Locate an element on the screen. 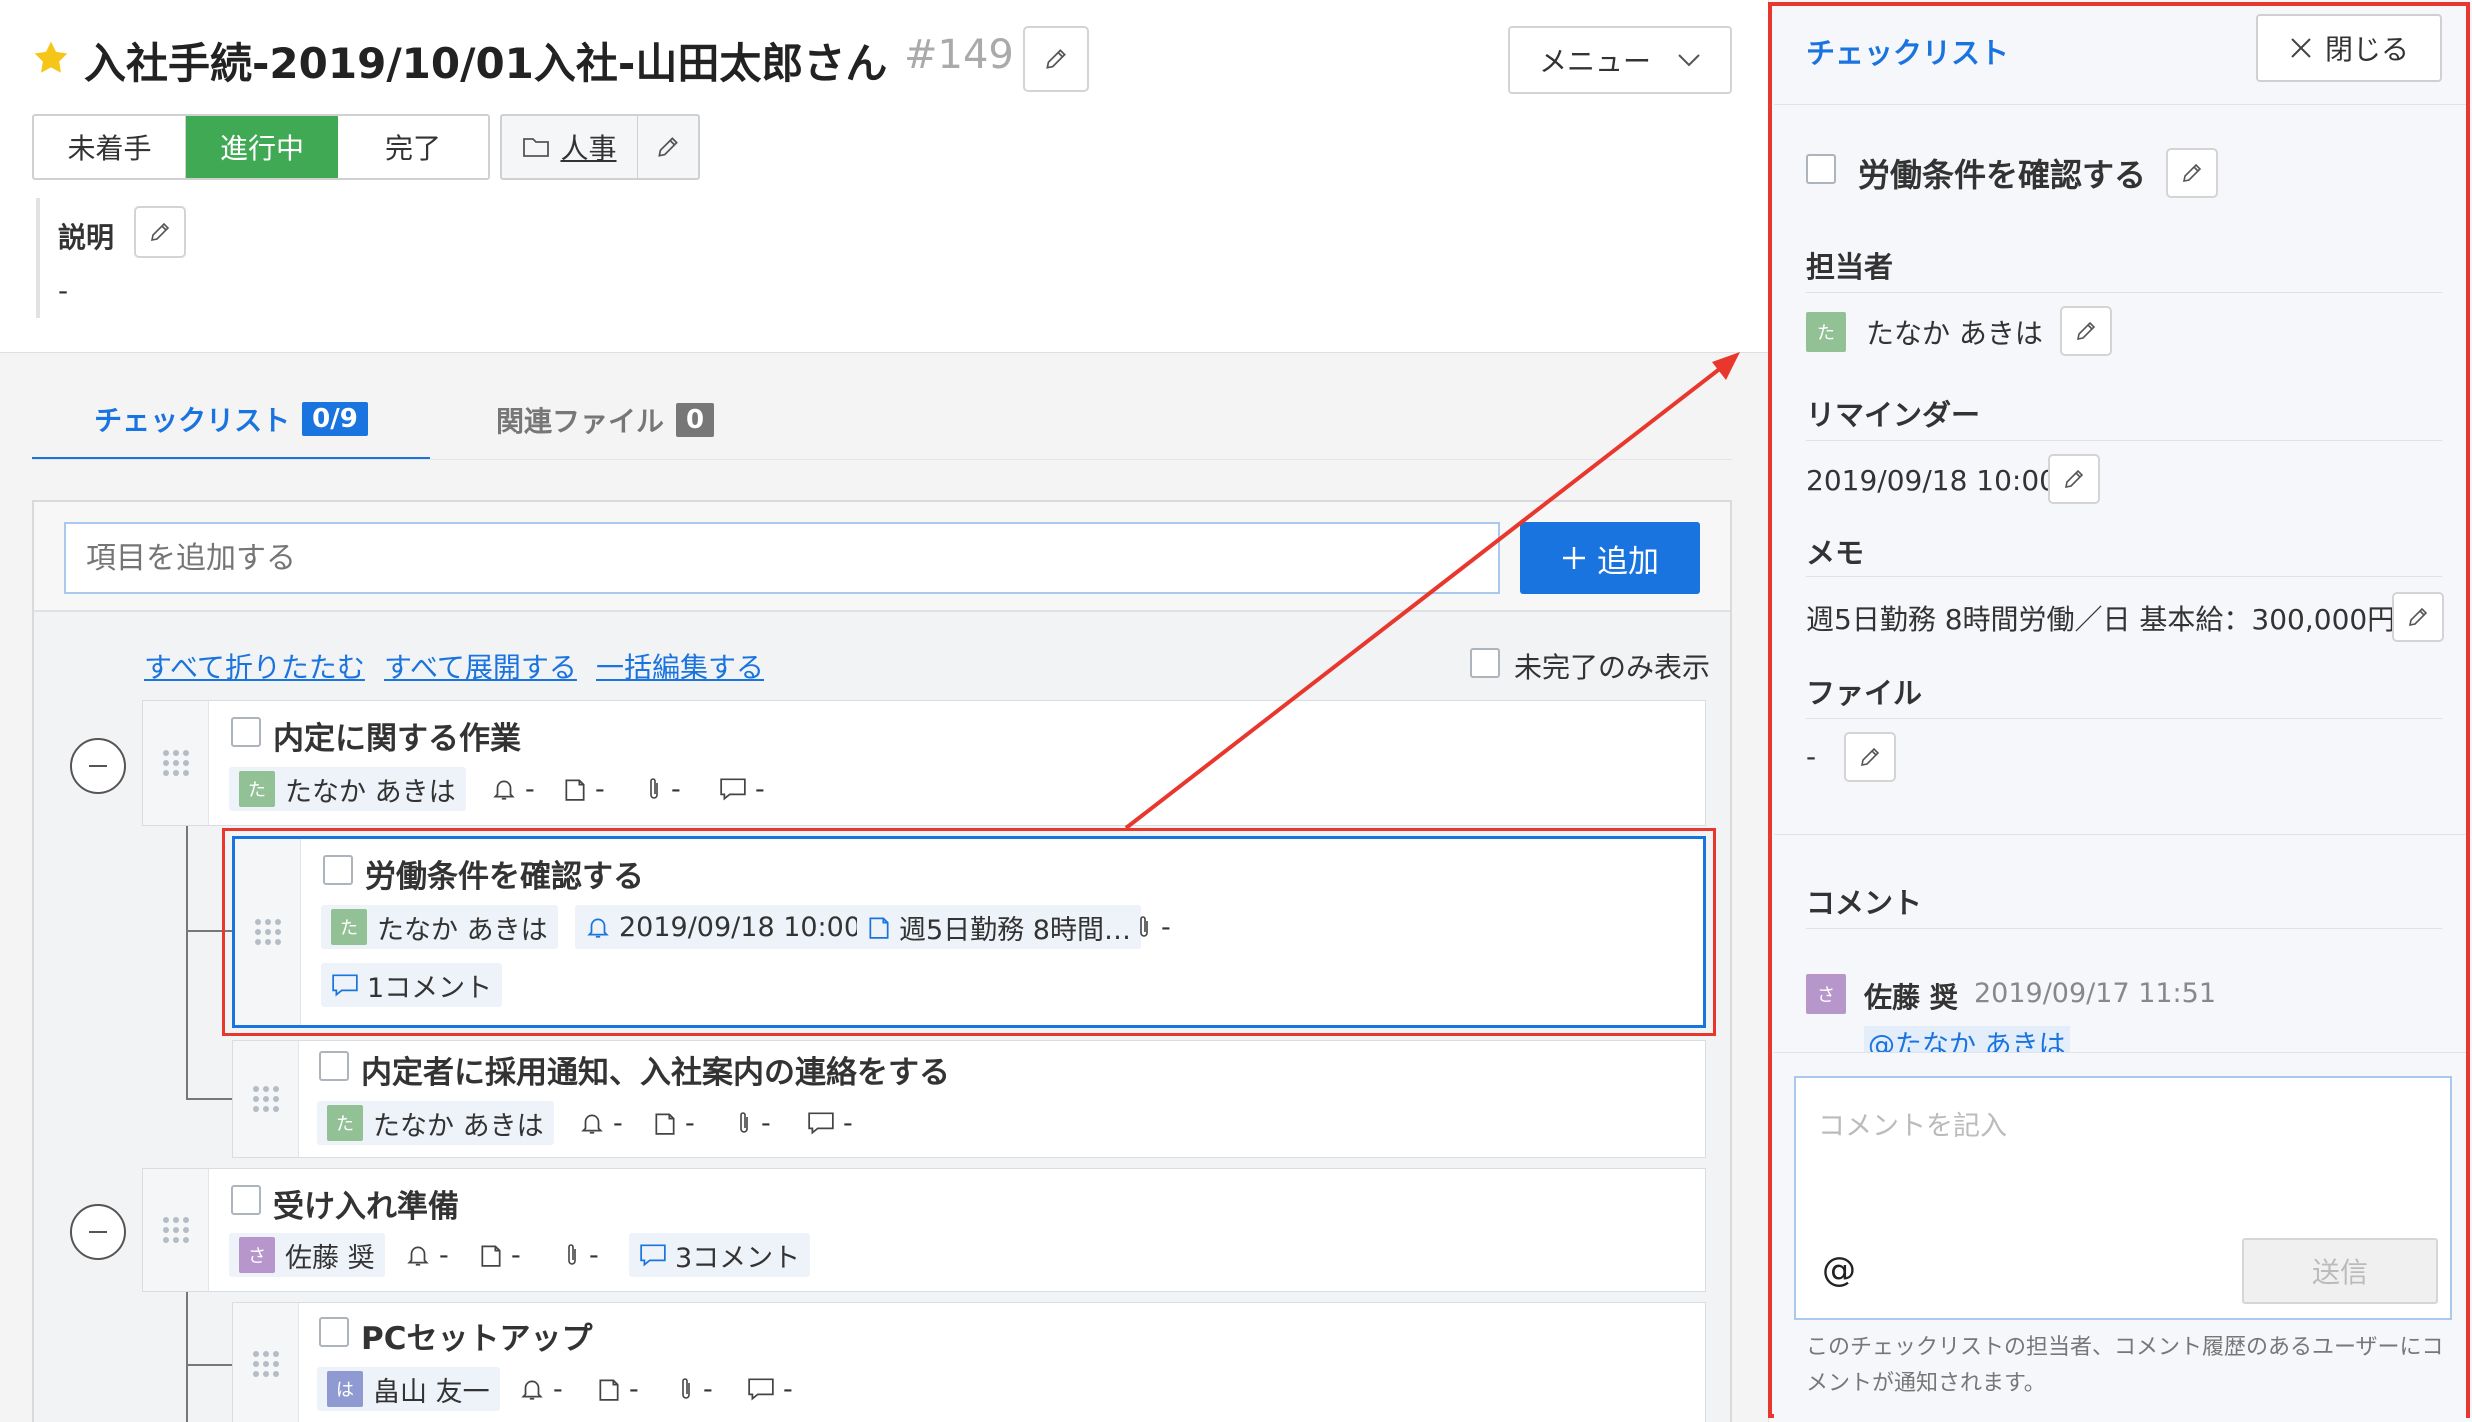 The width and height of the screenshot is (2472, 1422). edit-assignee-button is located at coordinates (2086, 331).